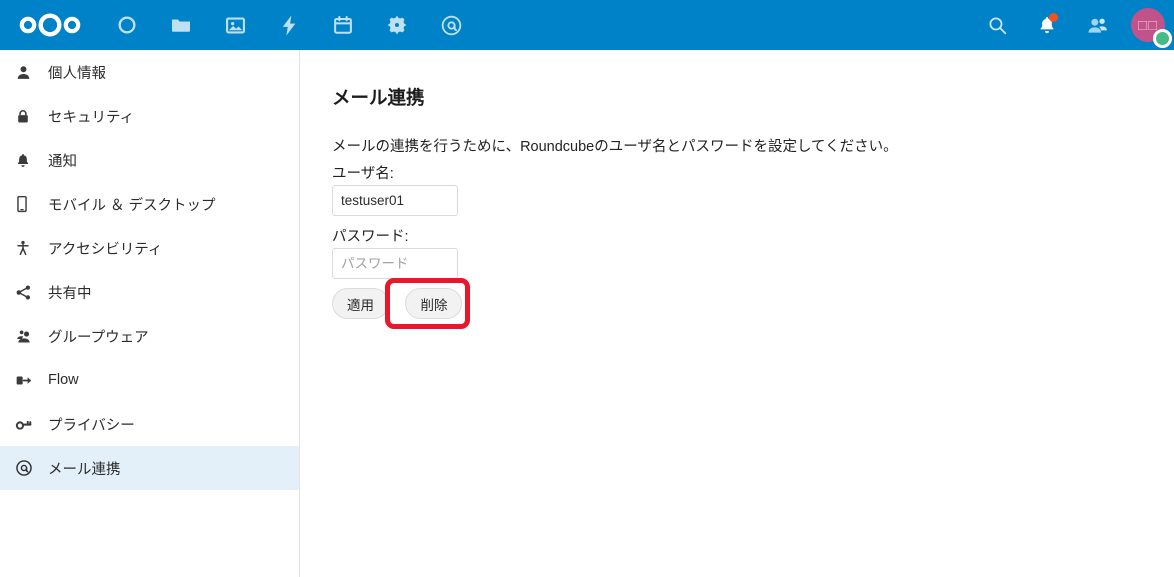 The image size is (1174, 577). What do you see at coordinates (360, 303) in the screenshot?
I see `apply-button: 適用` at bounding box center [360, 303].